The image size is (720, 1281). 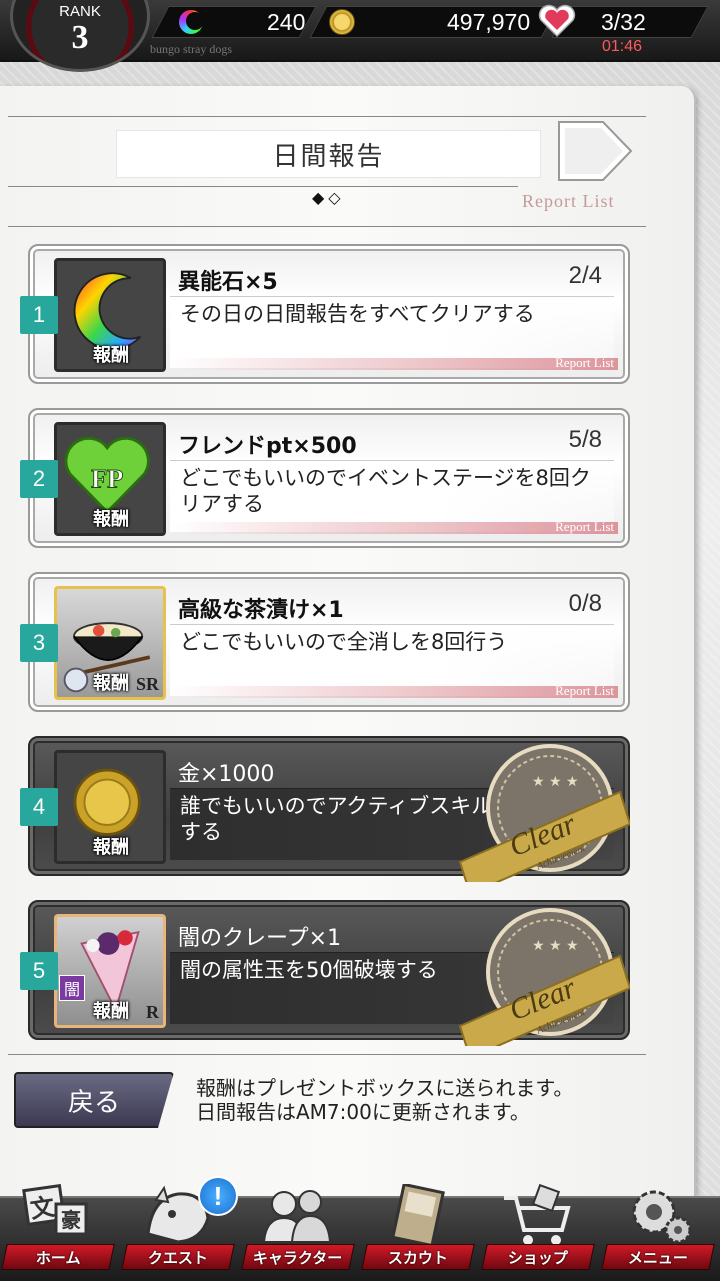 I want to click on mission-progress: 0/8, so click(x=585, y=603).